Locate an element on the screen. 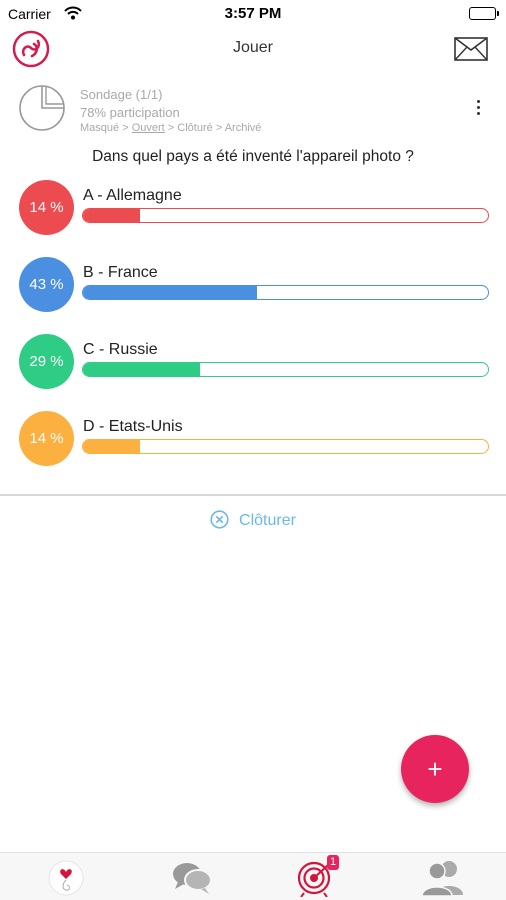 The height and width of the screenshot is (900, 506). close-circle-icon is located at coordinates (219, 519).